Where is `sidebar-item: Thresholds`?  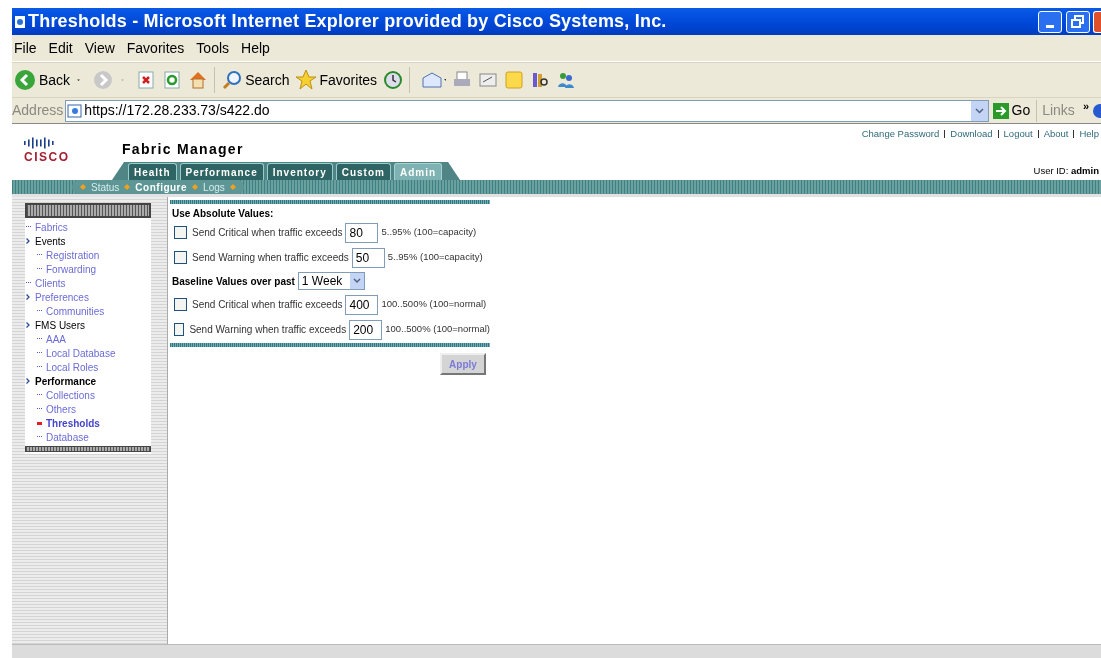
sidebar-item: Thresholds is located at coordinates (73, 423).